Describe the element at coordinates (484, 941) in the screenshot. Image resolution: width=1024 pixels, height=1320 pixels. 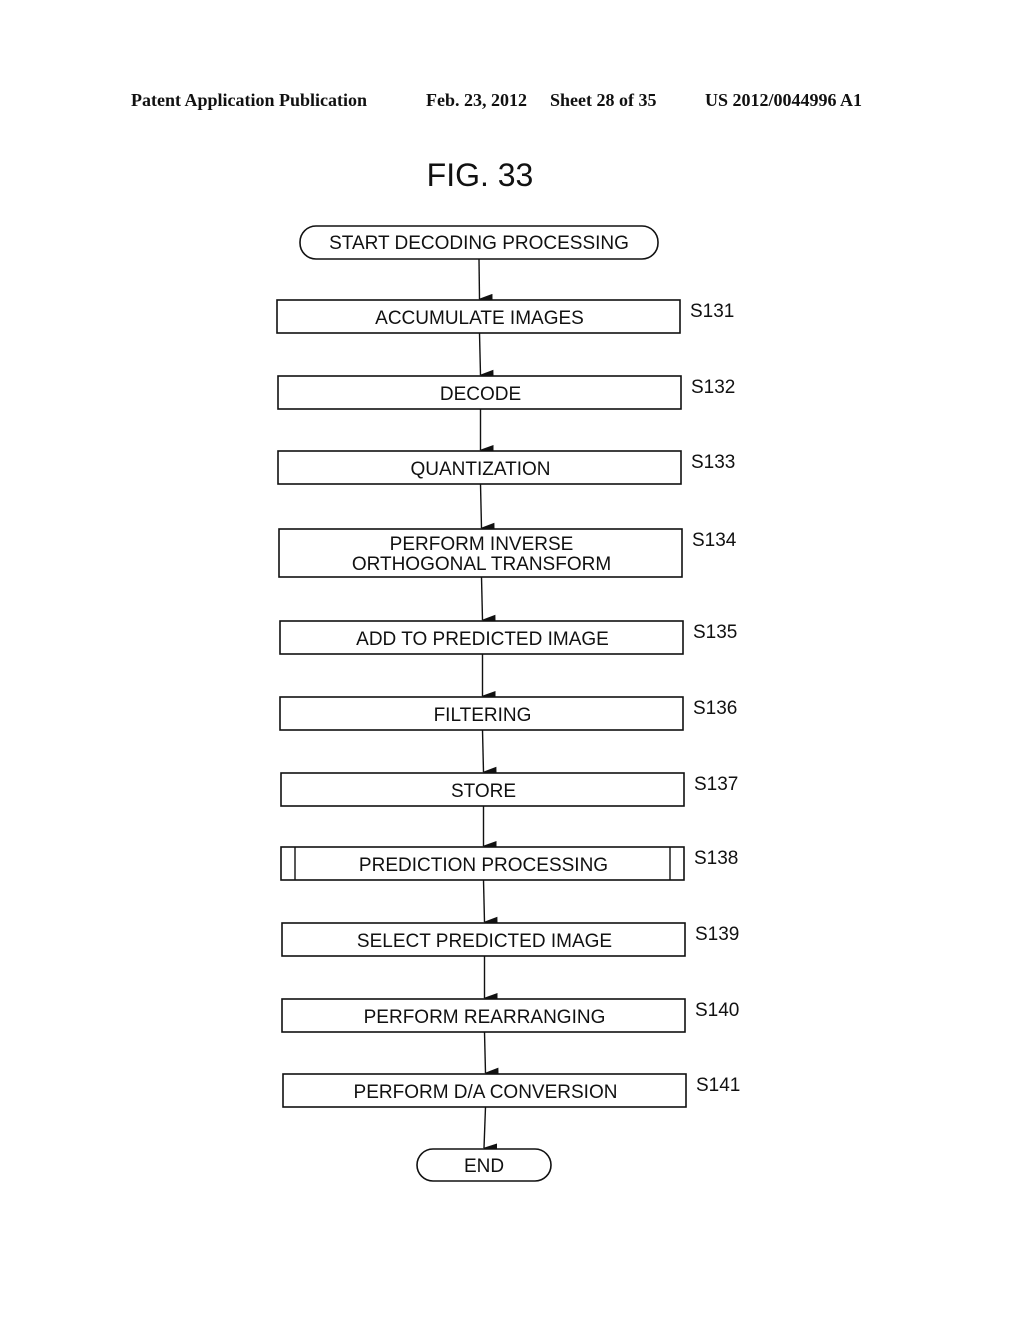
I see `step-text: SELECT PREDICTED IMAGE` at that location.